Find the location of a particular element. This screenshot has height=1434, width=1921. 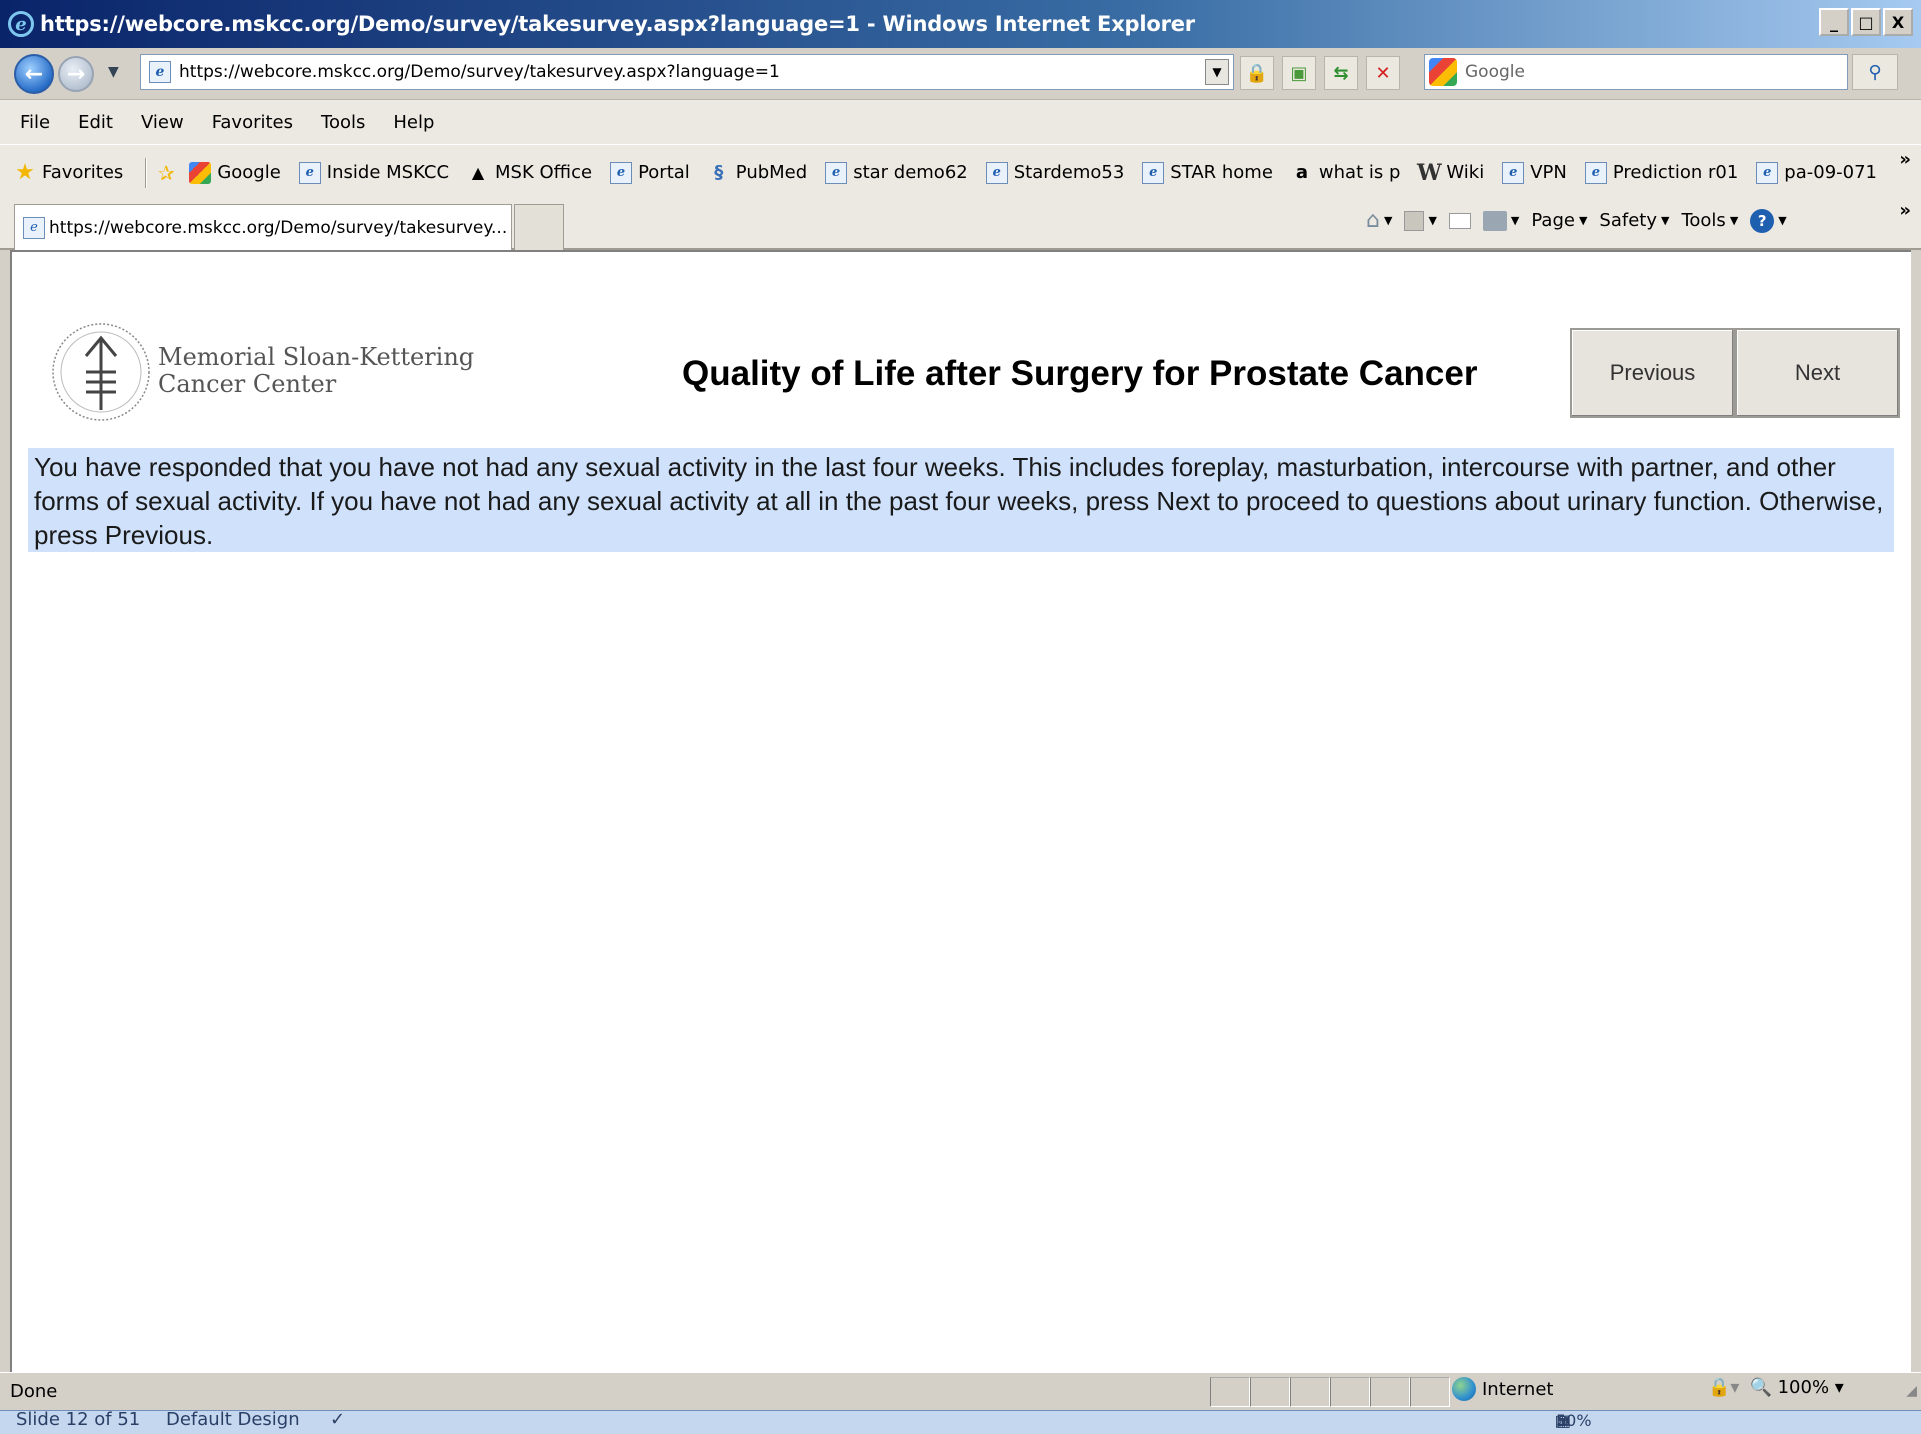

help-icon: ? is located at coordinates (1762, 220).